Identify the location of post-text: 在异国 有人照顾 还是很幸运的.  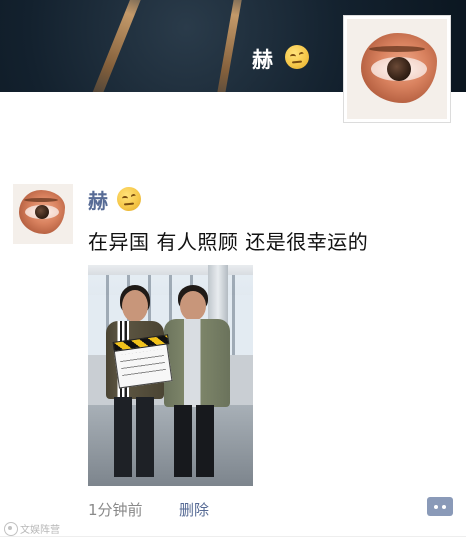
(228, 242).